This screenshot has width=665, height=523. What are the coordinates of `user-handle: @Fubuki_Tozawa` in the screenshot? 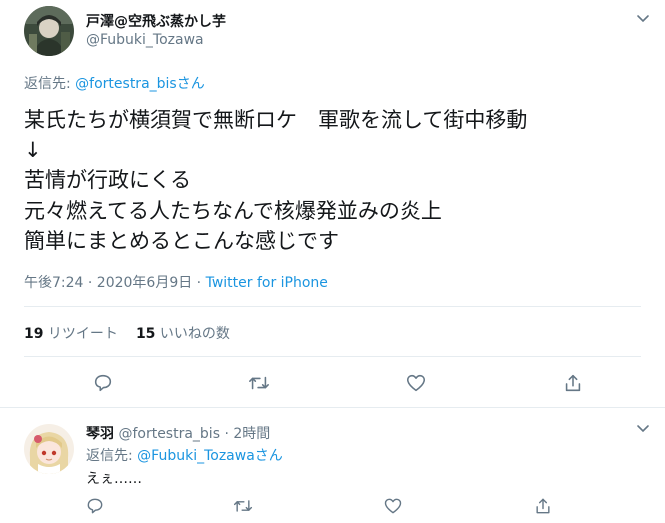 It's located at (145, 40).